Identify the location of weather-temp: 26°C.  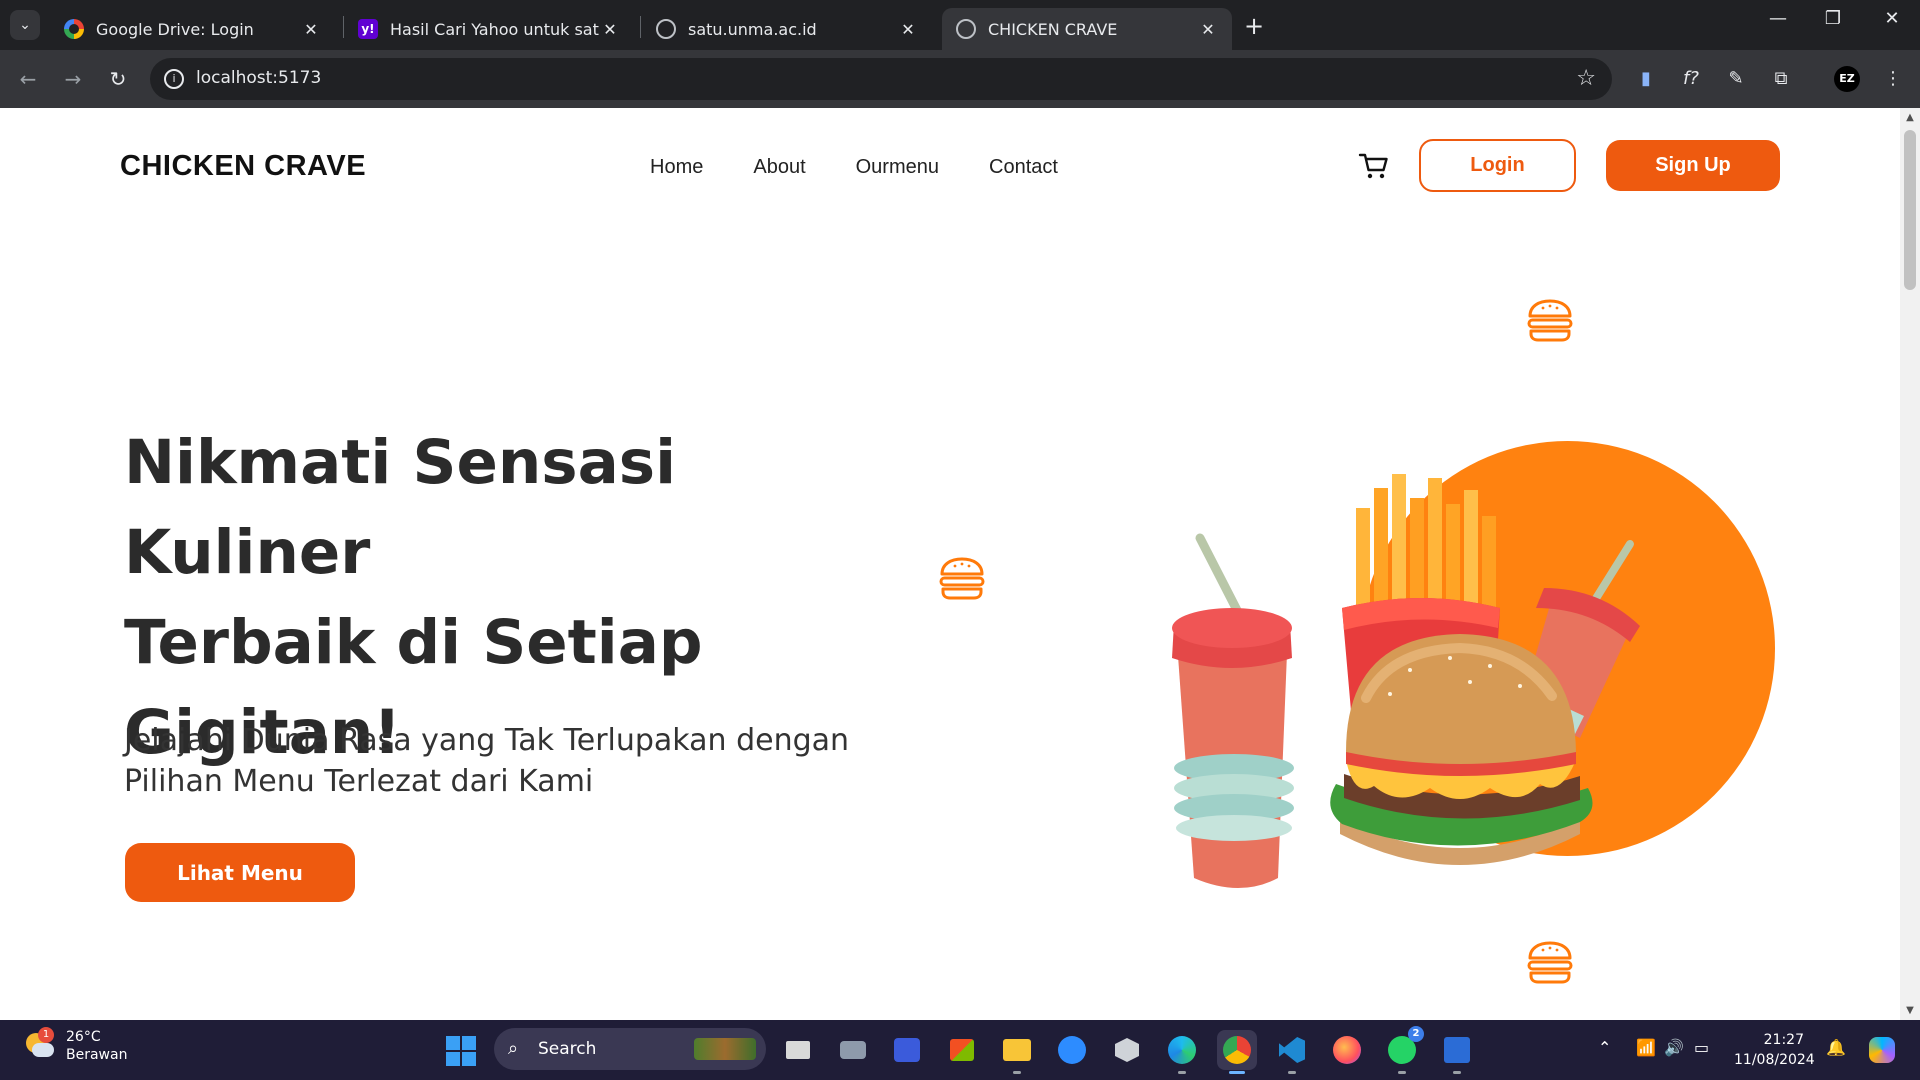
(83, 1037).